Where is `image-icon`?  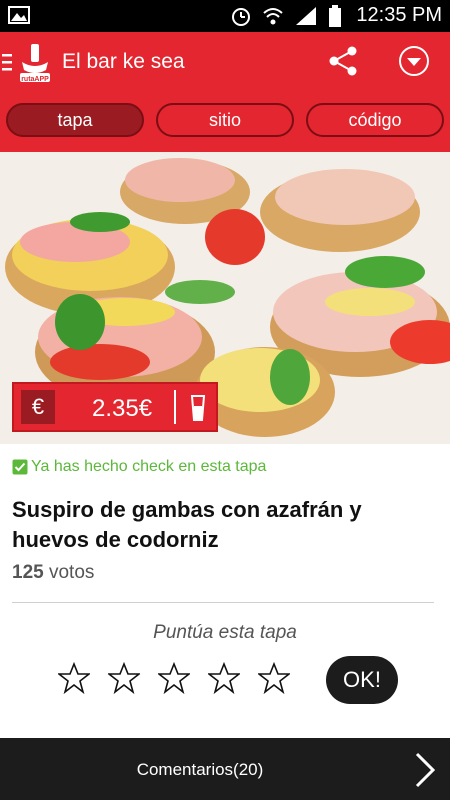 image-icon is located at coordinates (19, 15).